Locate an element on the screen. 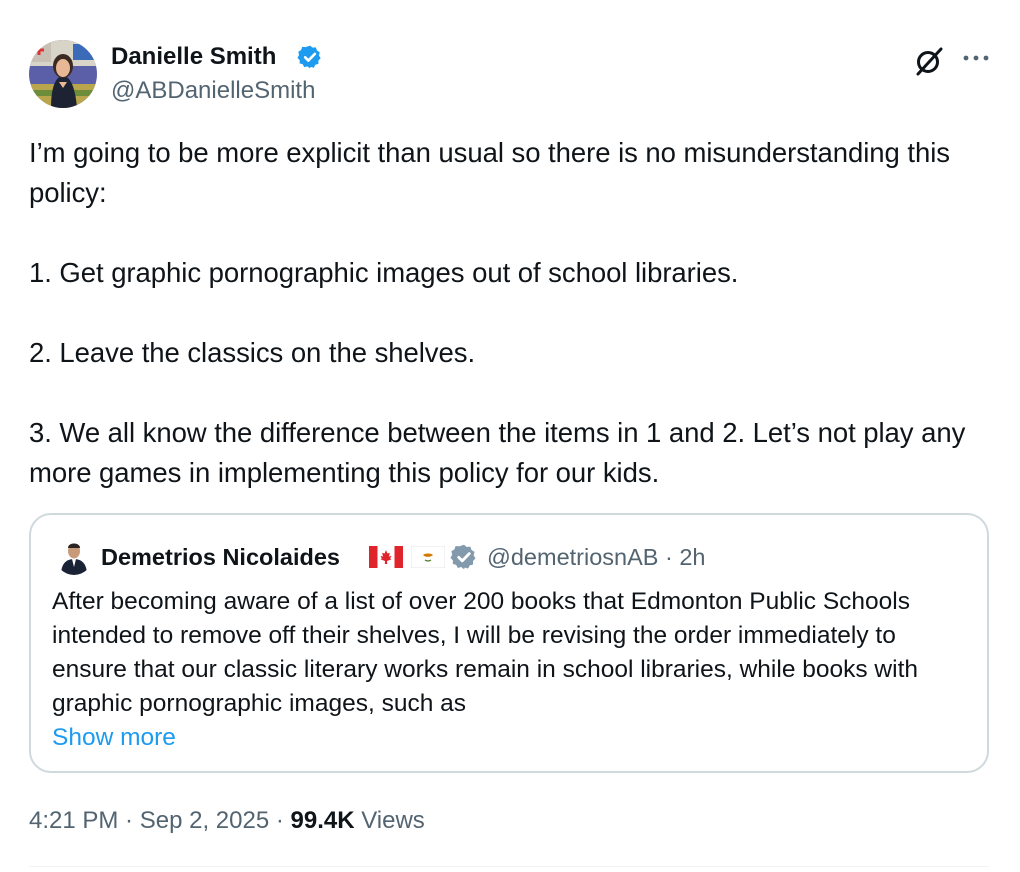 This screenshot has width=1020, height=872. views-count: 99.4K is located at coordinates (323, 820).